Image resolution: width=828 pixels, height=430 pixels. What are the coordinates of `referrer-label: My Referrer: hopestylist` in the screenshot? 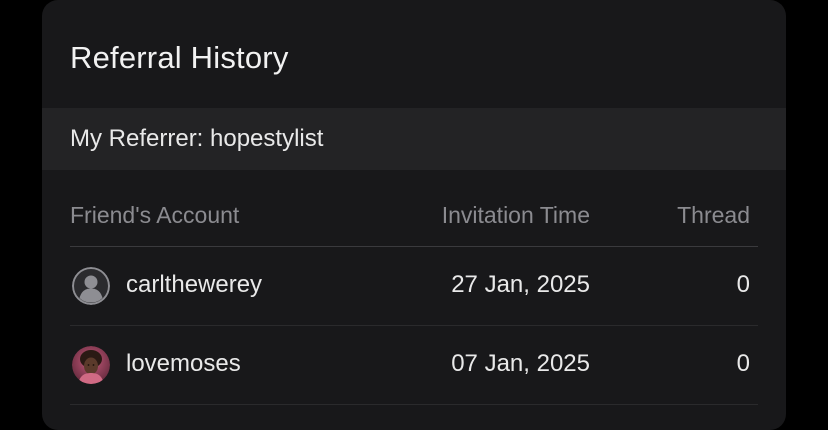 It's located at (197, 138).